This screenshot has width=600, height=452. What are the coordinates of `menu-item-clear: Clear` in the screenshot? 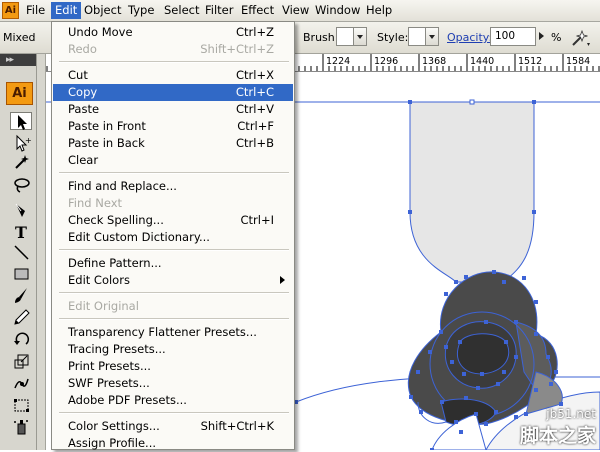 It's located at (173, 160).